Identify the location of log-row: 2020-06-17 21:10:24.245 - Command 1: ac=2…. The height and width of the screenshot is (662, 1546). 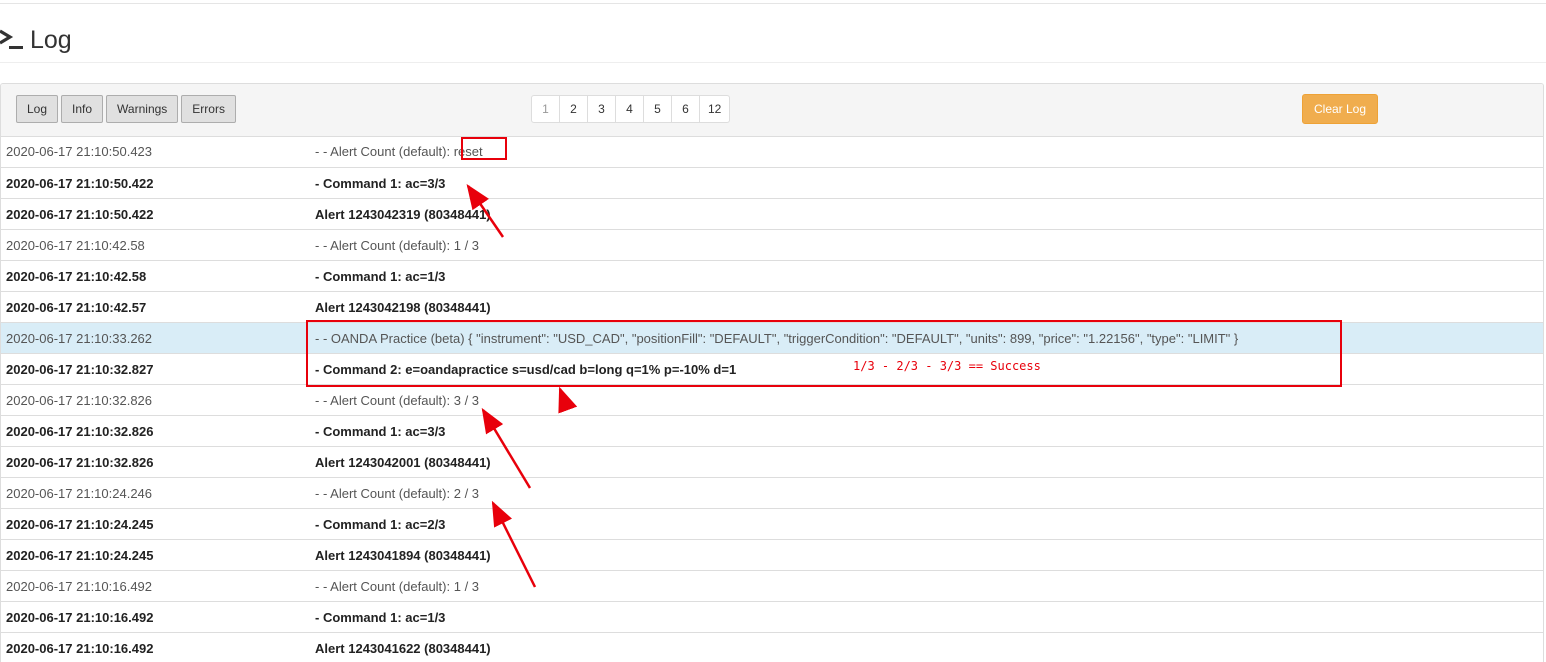
(772, 523).